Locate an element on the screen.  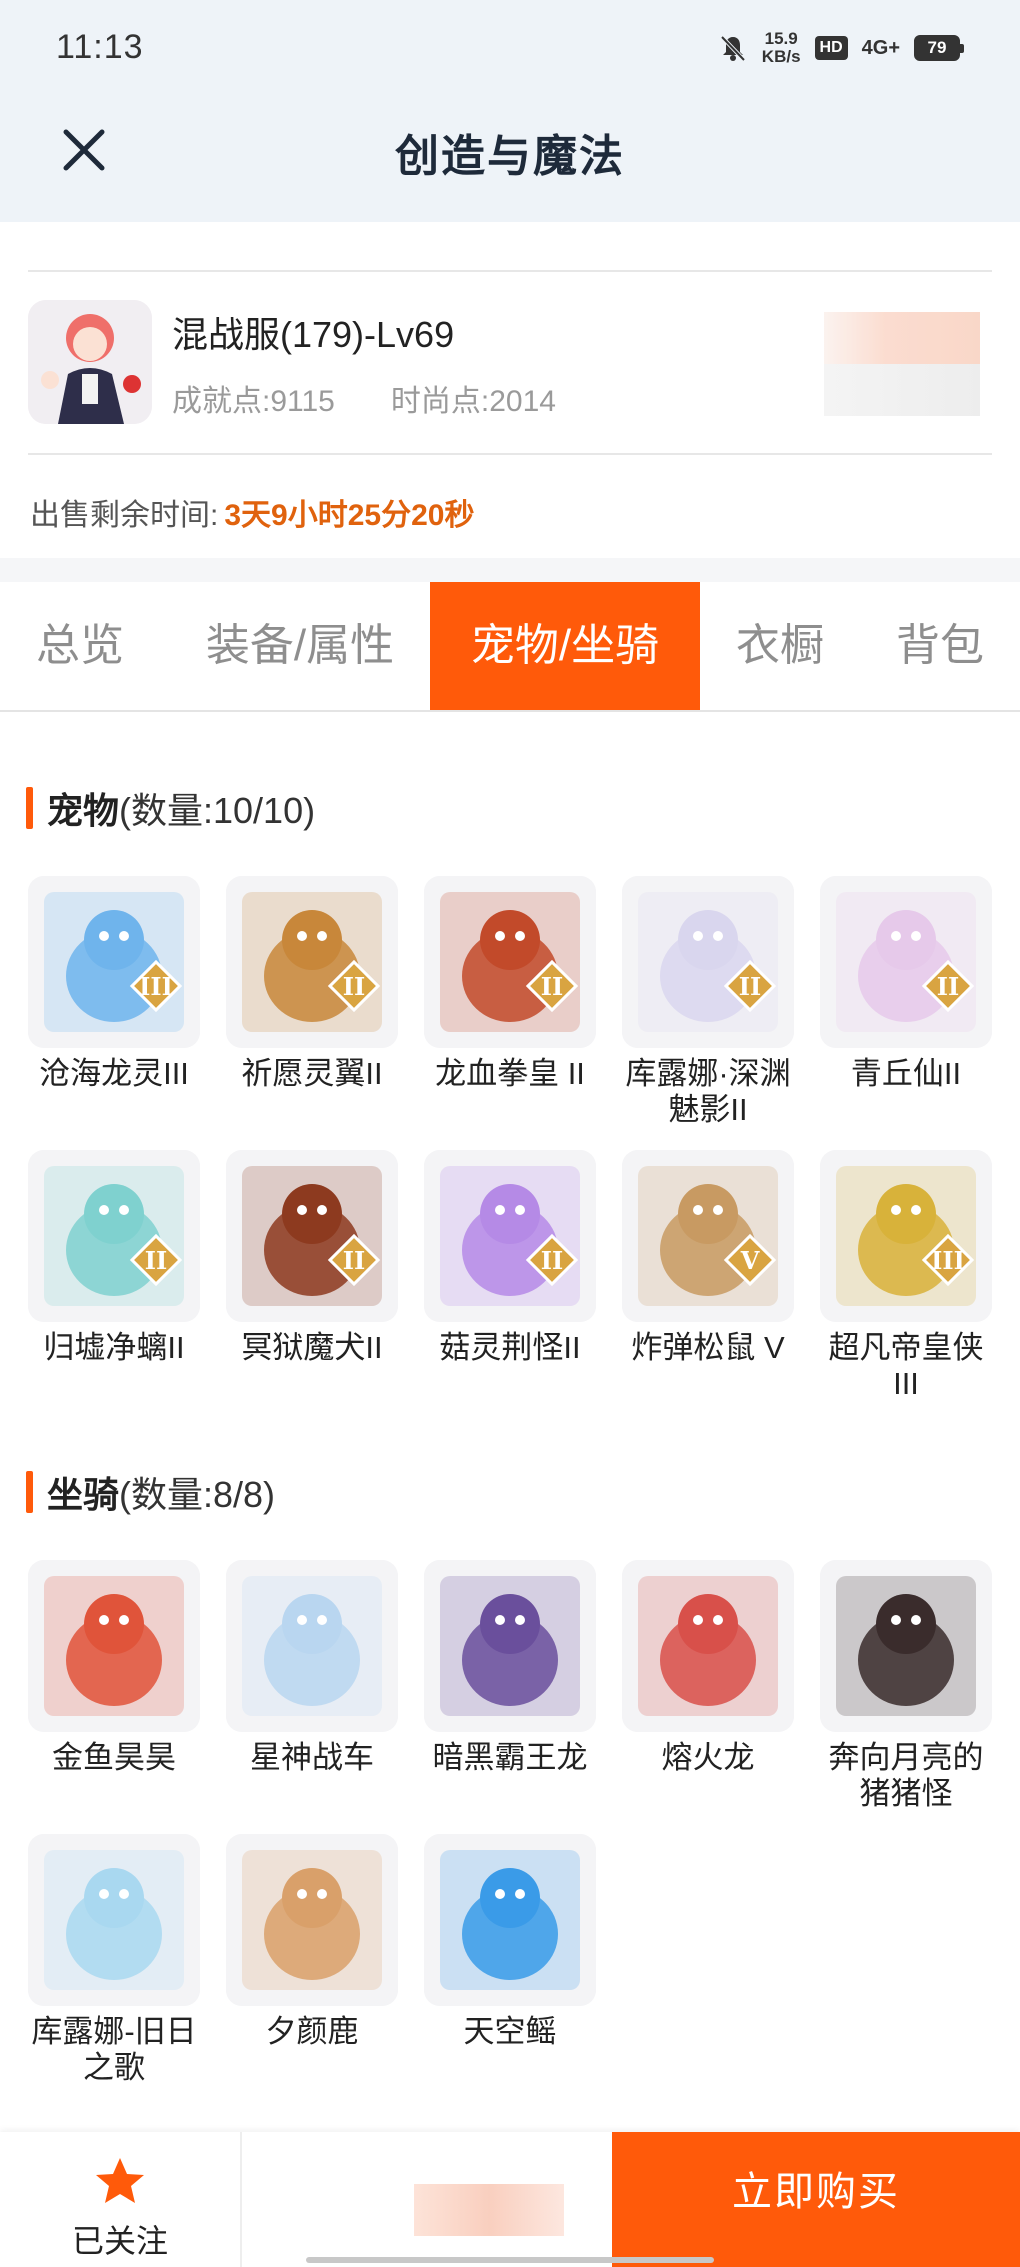
sale-remaining-time: 出售剩余时间: 3天9小时25分20秒 is located at coordinates (252, 515).